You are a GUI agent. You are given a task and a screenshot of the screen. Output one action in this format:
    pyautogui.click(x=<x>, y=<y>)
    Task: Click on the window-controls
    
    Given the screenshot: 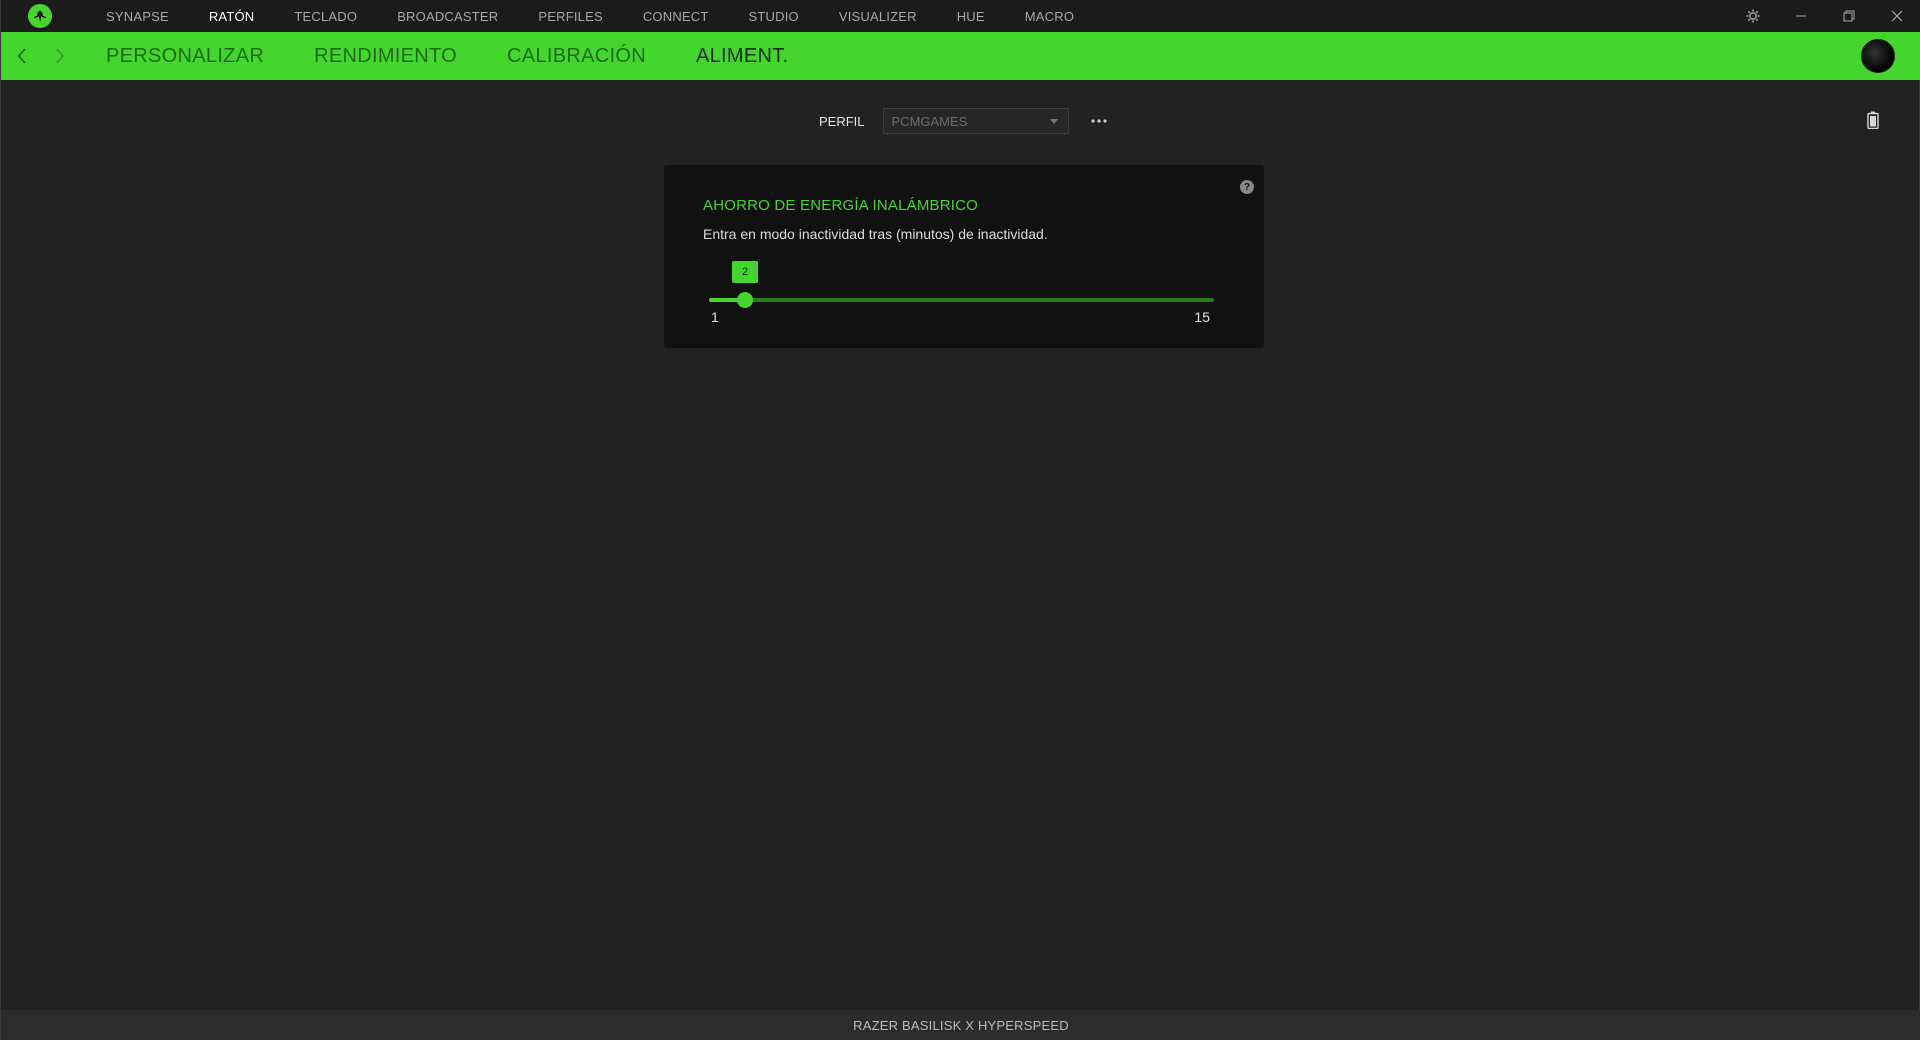 What is the action you would take?
    pyautogui.click(x=1824, y=16)
    